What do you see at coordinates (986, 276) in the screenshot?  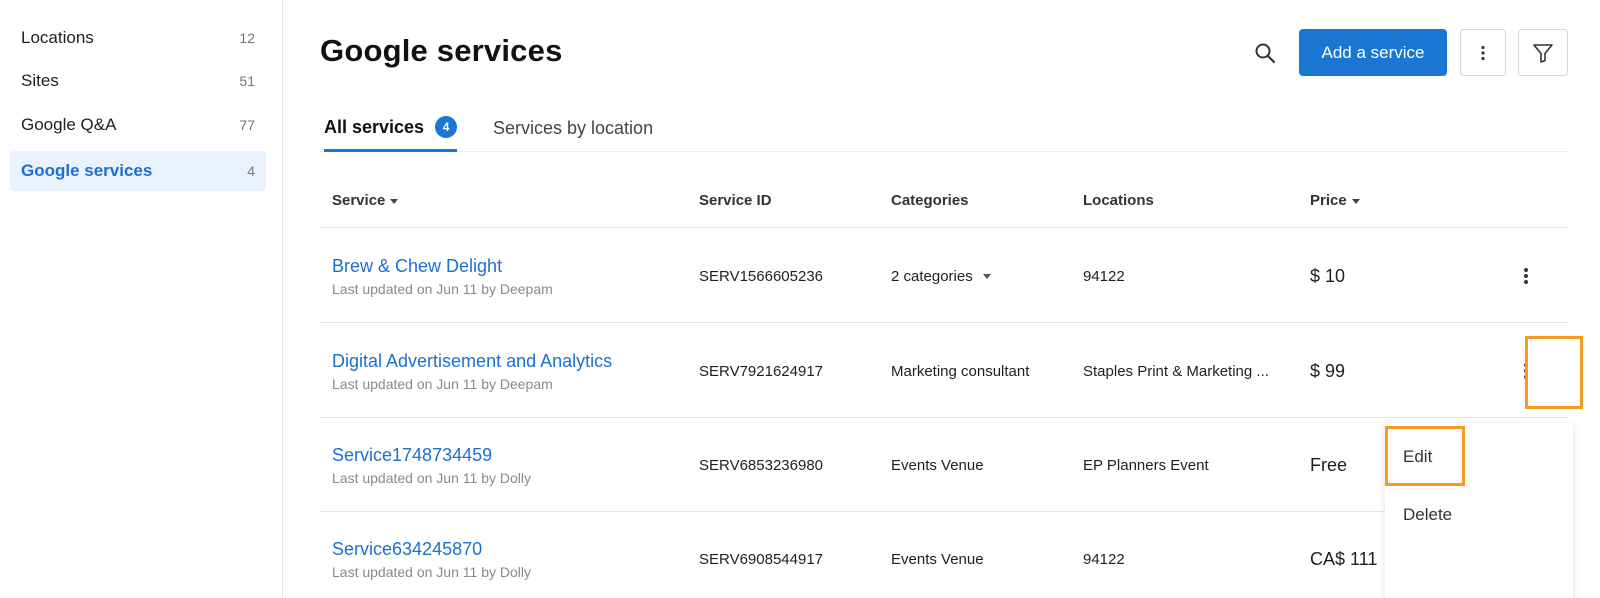 I see `chevron-down-icon` at bounding box center [986, 276].